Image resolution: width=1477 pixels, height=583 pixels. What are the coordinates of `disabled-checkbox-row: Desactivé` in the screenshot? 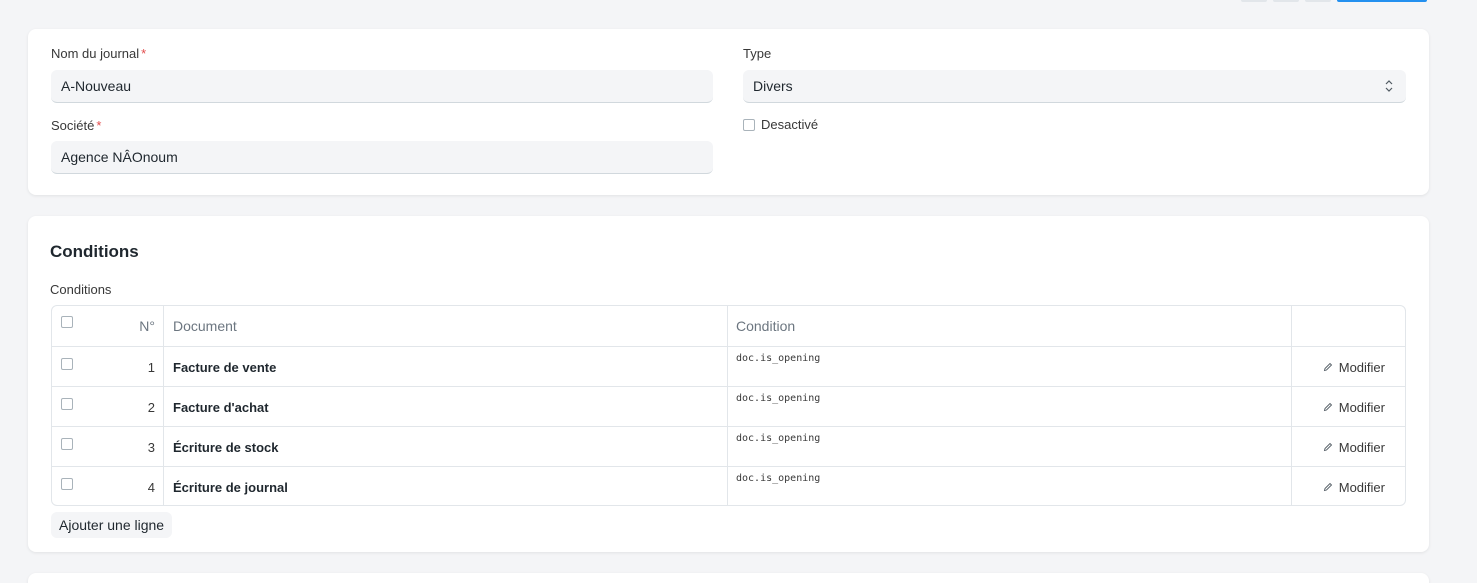 It's located at (780, 124).